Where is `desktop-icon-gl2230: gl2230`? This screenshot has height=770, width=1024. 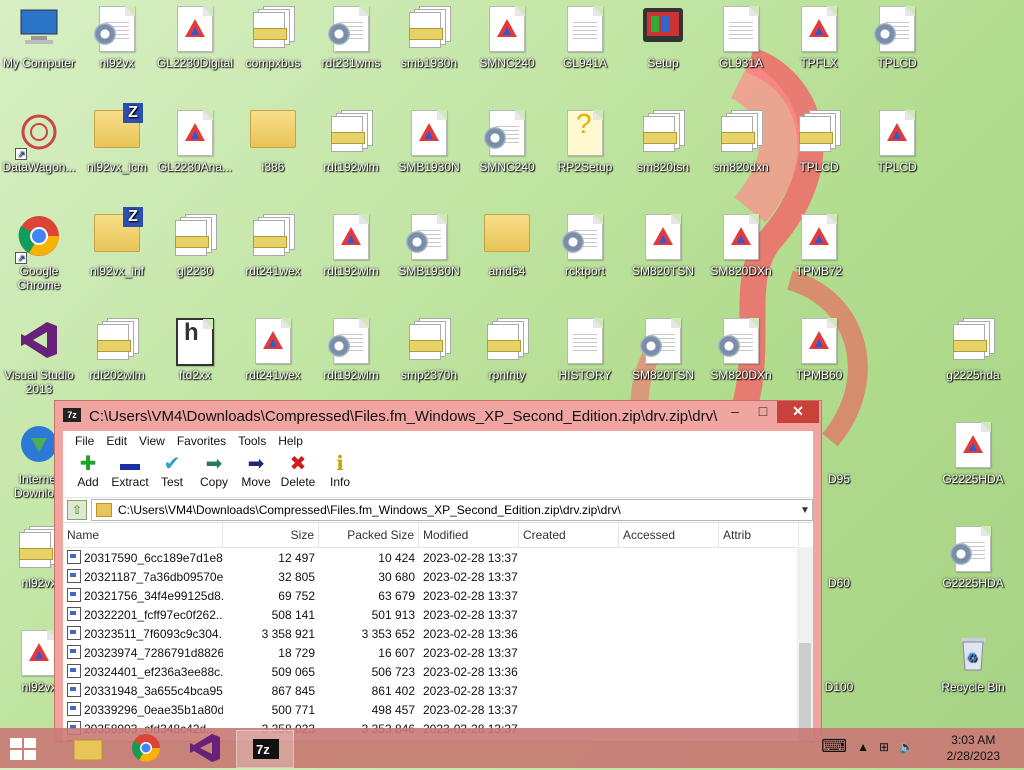 desktop-icon-gl2230: gl2230 is located at coordinates (195, 243).